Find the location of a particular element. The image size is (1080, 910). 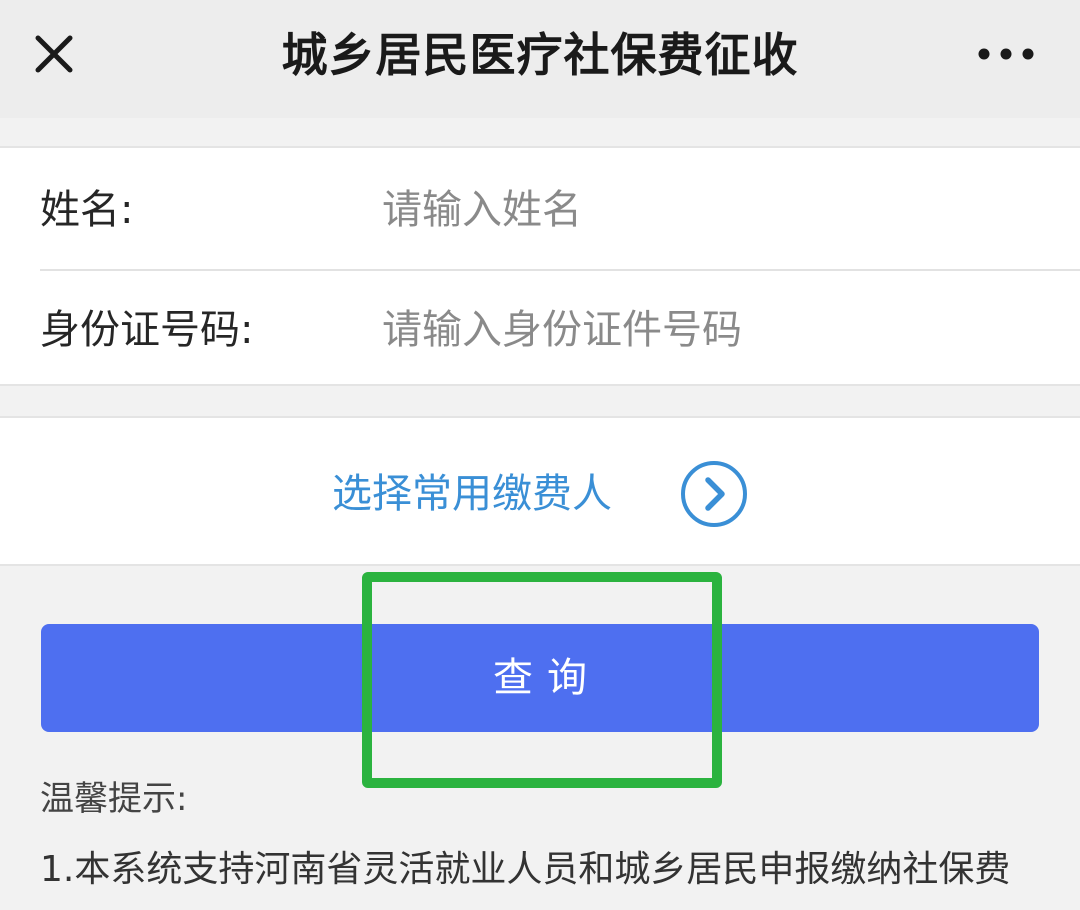

select-frequent-payer-button: 选择常用缴费人 is located at coordinates (541, 494).